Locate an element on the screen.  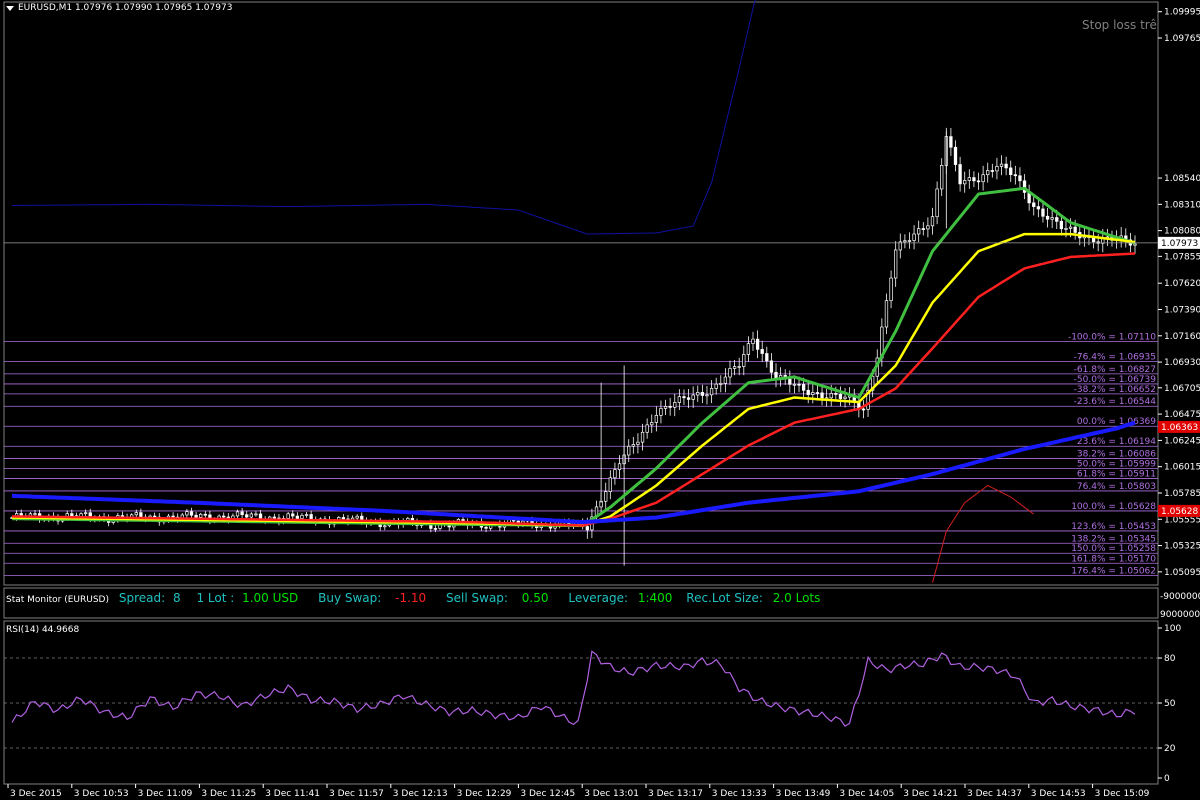
rsi-scale-label: 20 is located at coordinates (1170, 749).